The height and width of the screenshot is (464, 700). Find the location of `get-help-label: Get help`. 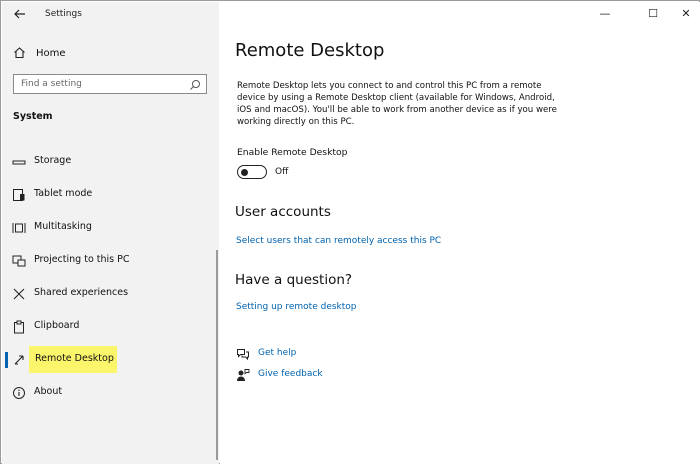

get-help-label: Get help is located at coordinates (277, 353).